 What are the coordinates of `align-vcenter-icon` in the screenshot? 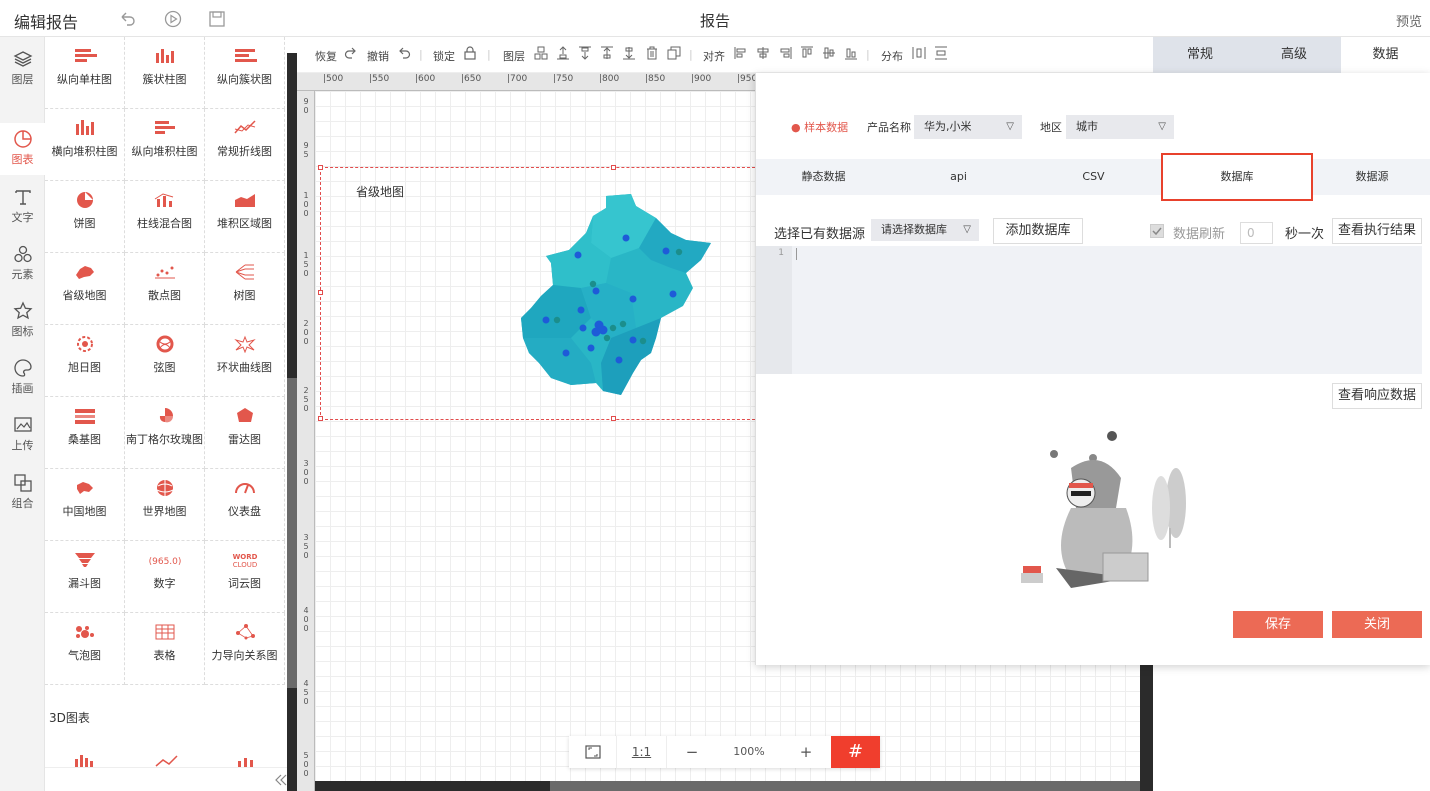 It's located at (829, 53).